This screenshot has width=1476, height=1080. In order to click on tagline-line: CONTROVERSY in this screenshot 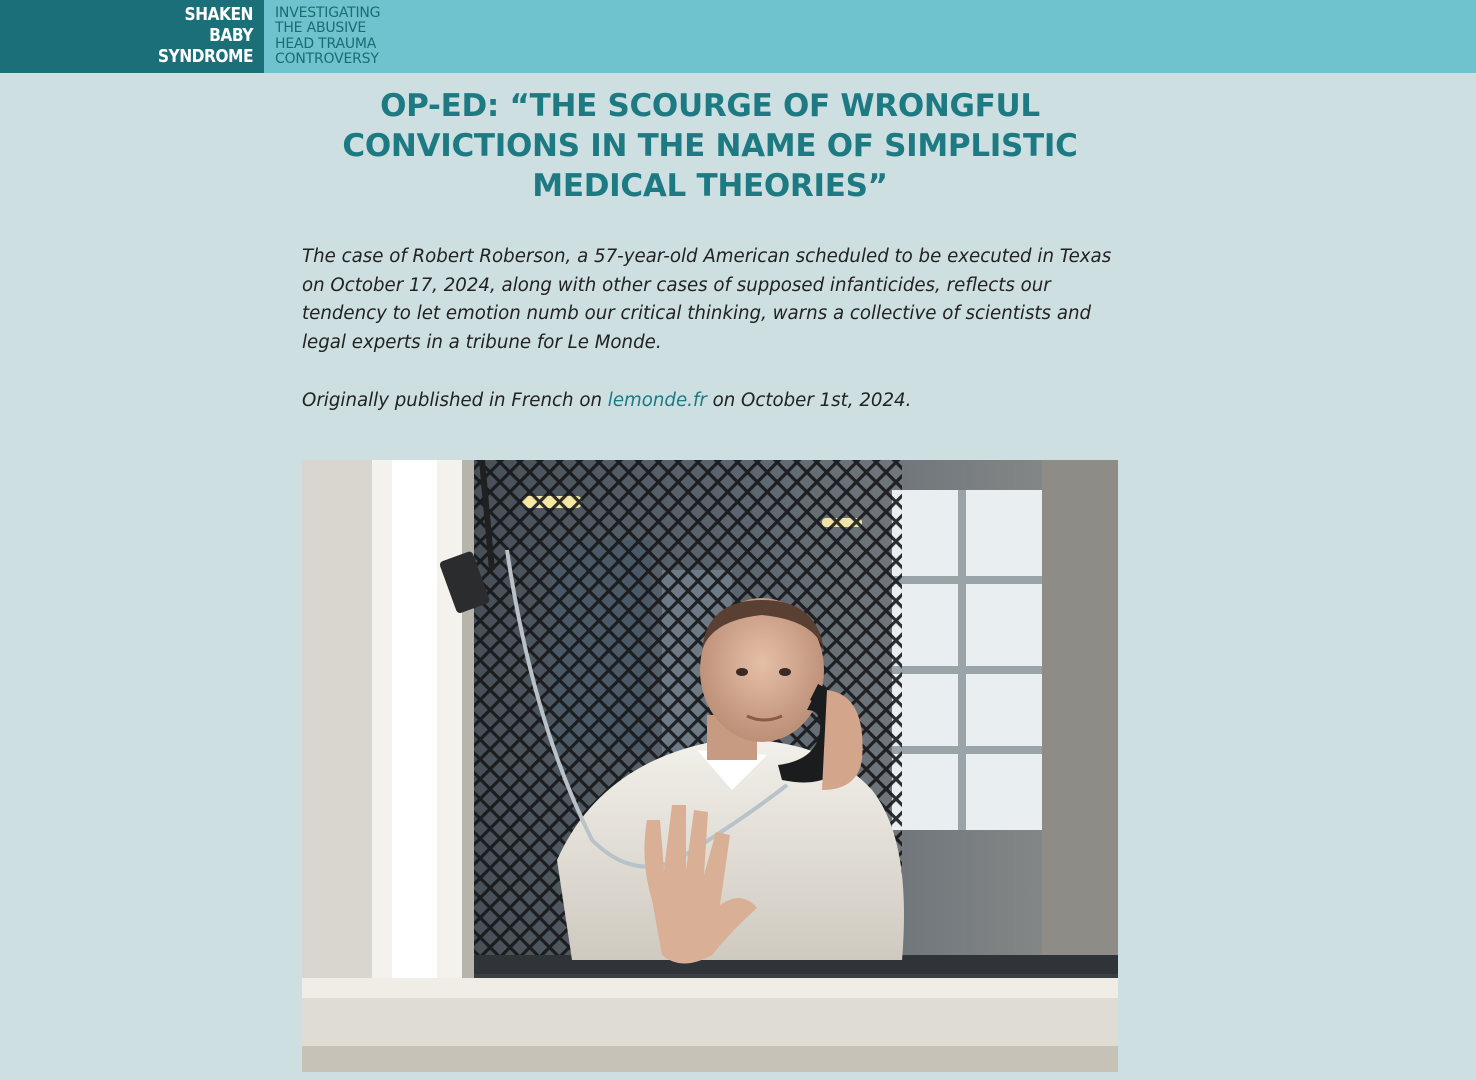, I will do `click(327, 59)`.